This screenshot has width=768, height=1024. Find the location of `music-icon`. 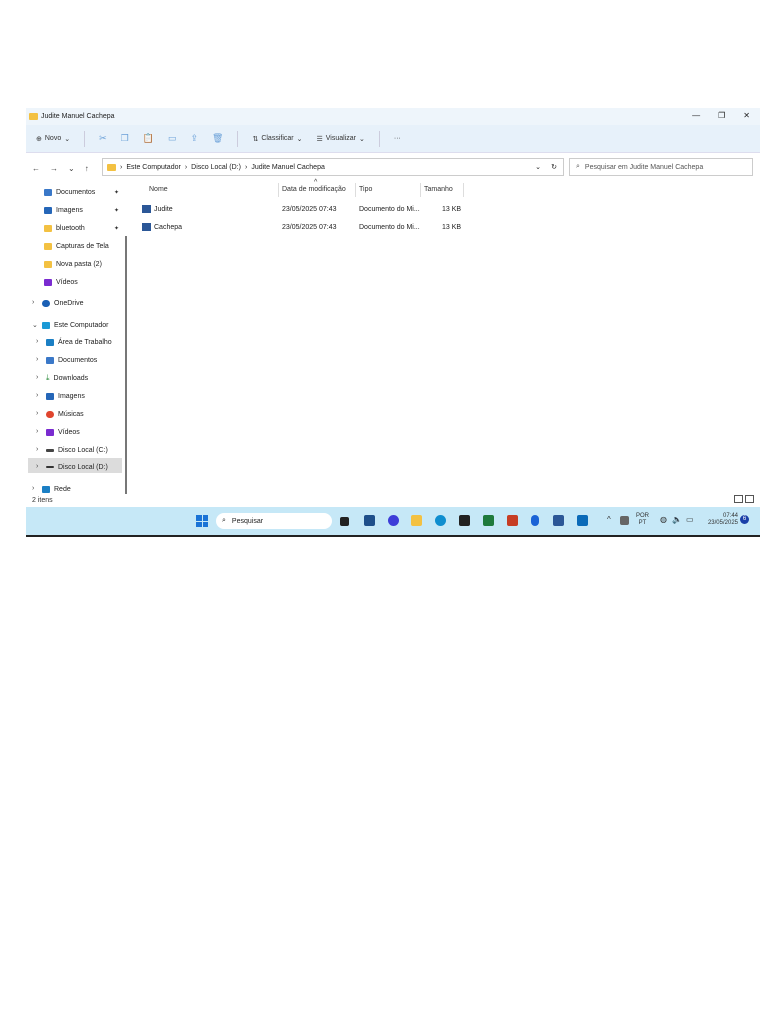

music-icon is located at coordinates (50, 414).